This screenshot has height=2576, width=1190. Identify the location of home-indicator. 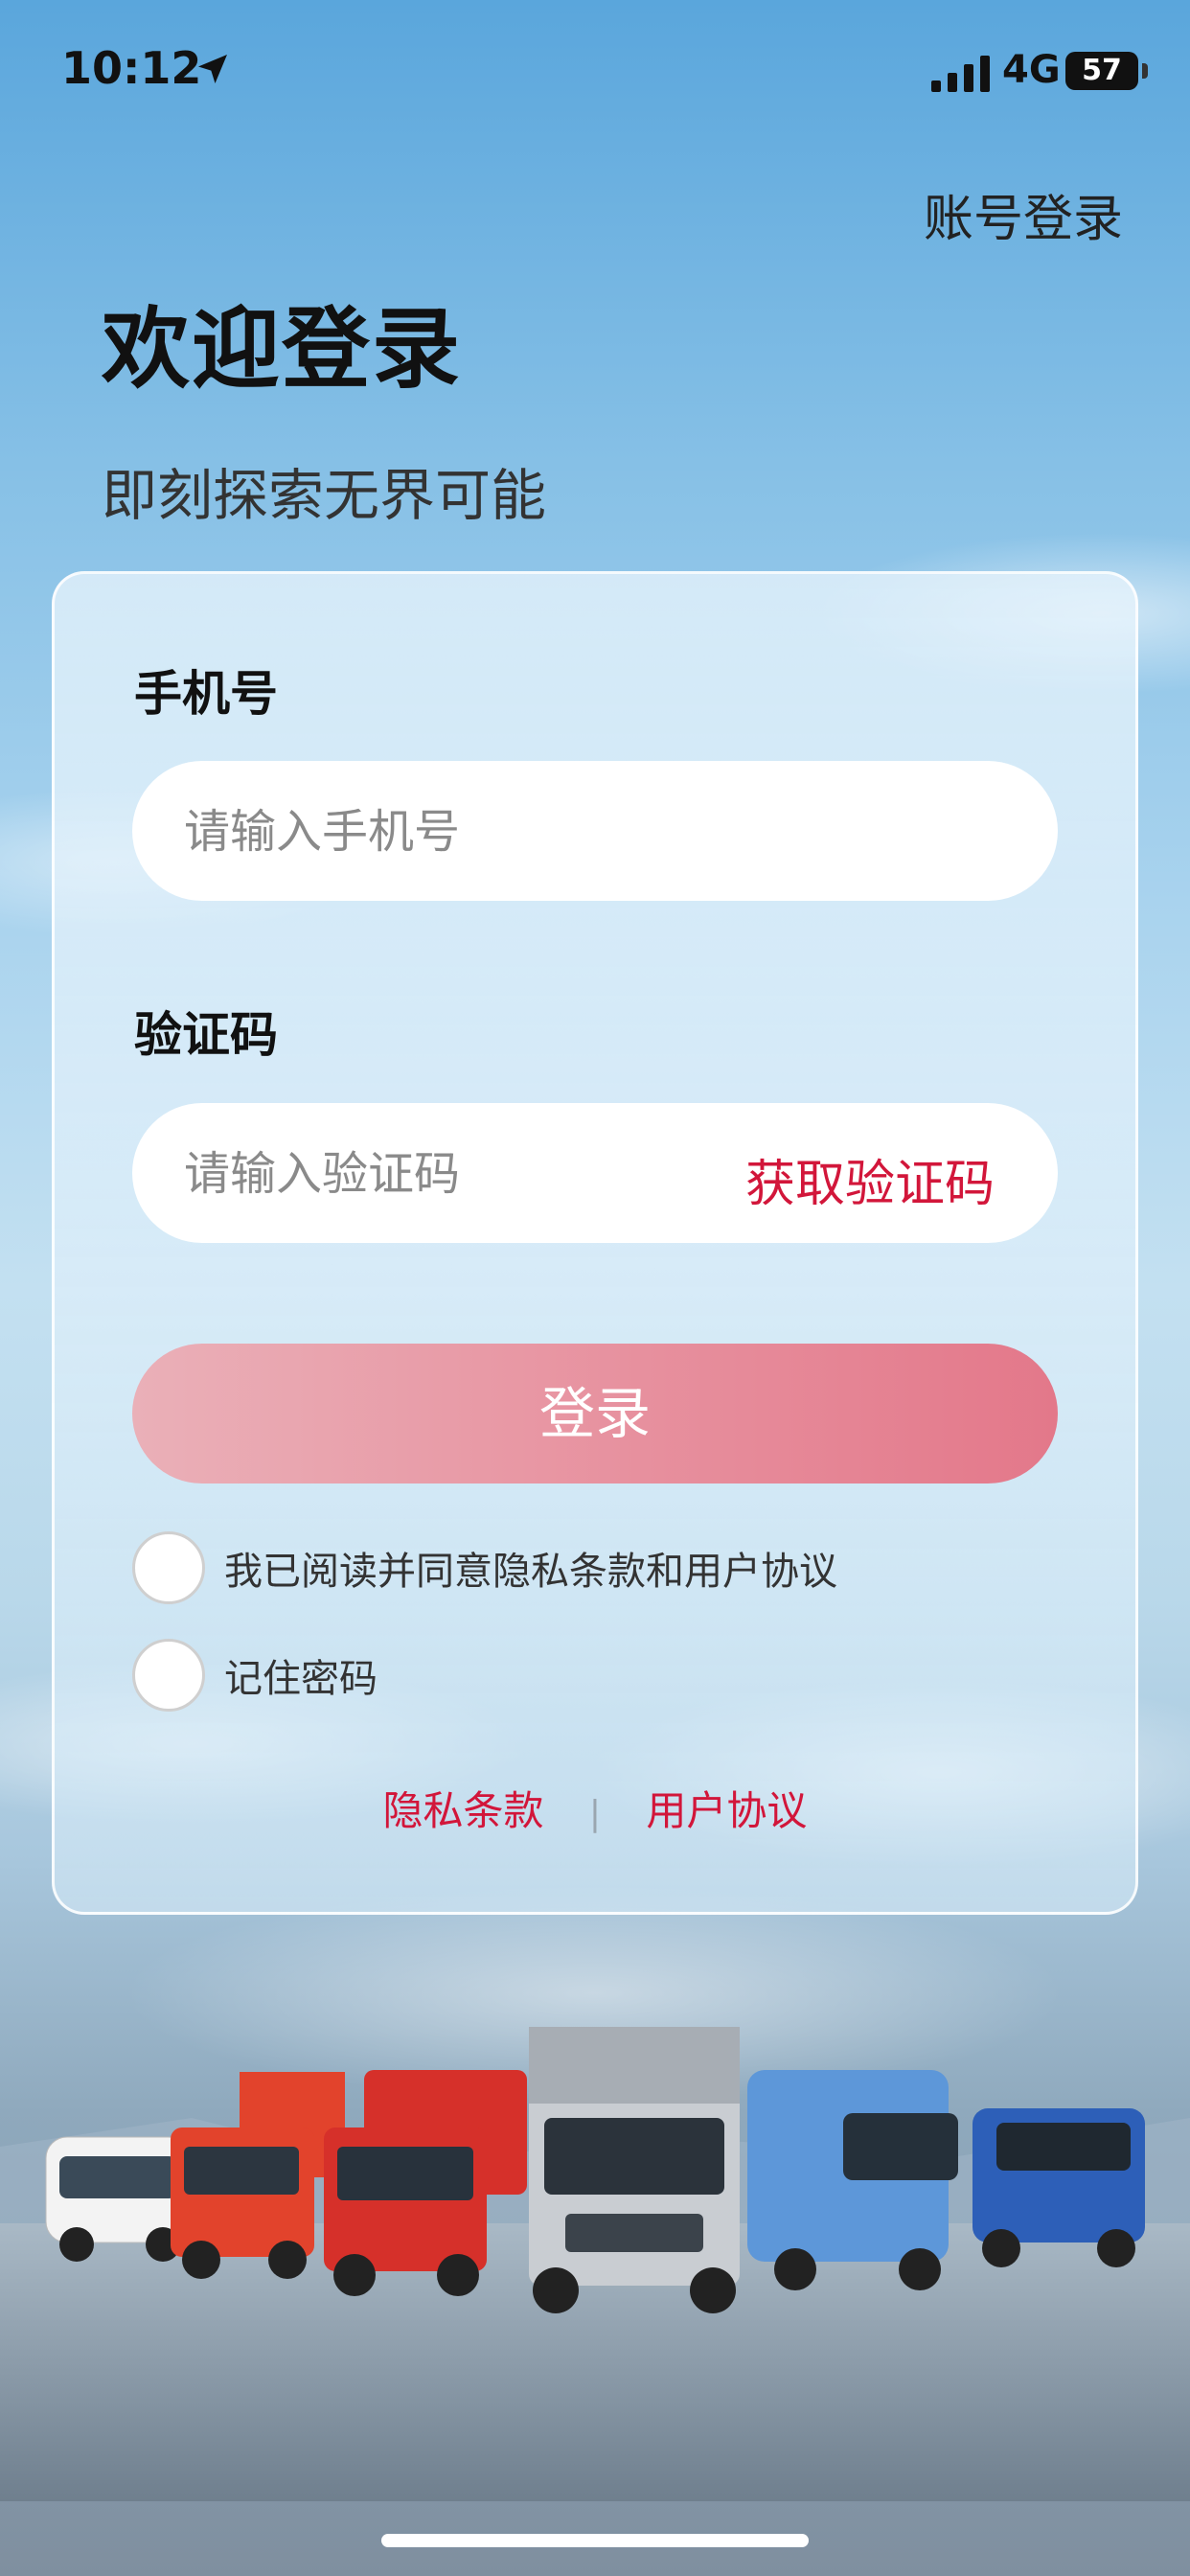
(595, 2540).